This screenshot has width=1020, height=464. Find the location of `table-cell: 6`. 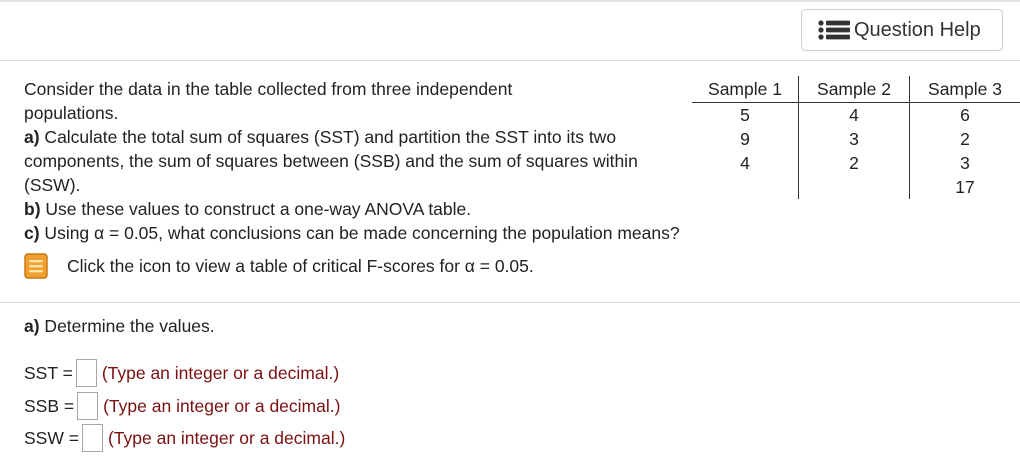

table-cell: 6 is located at coordinates (965, 114).